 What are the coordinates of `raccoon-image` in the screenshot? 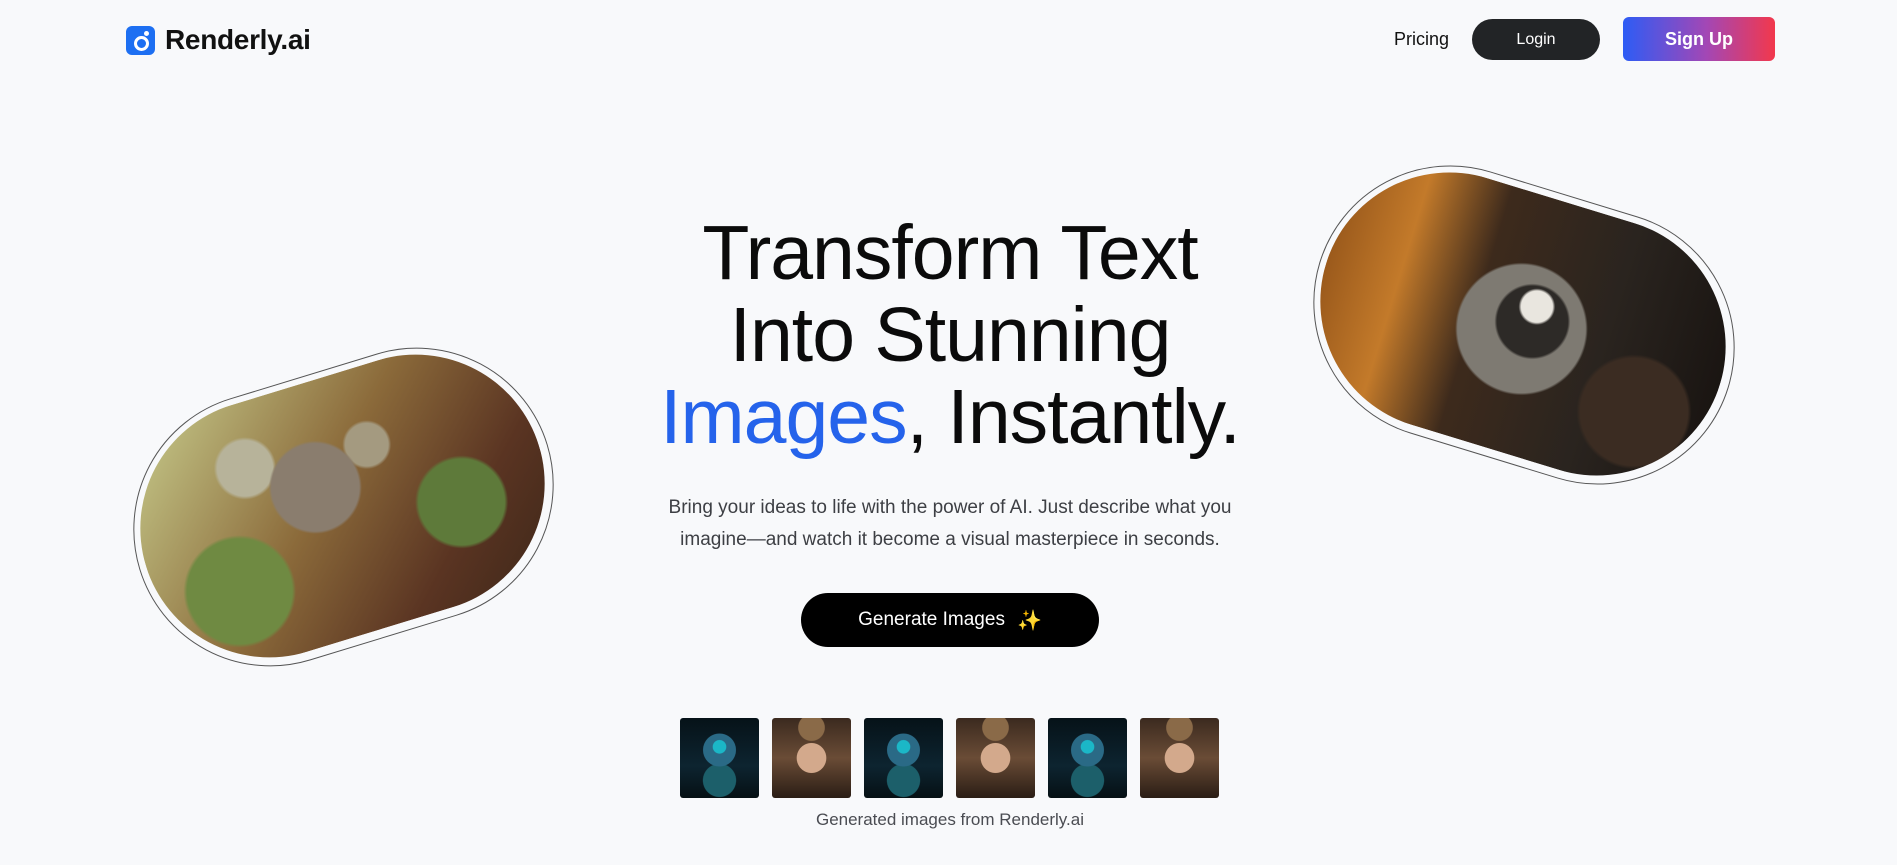 It's located at (1523, 324).